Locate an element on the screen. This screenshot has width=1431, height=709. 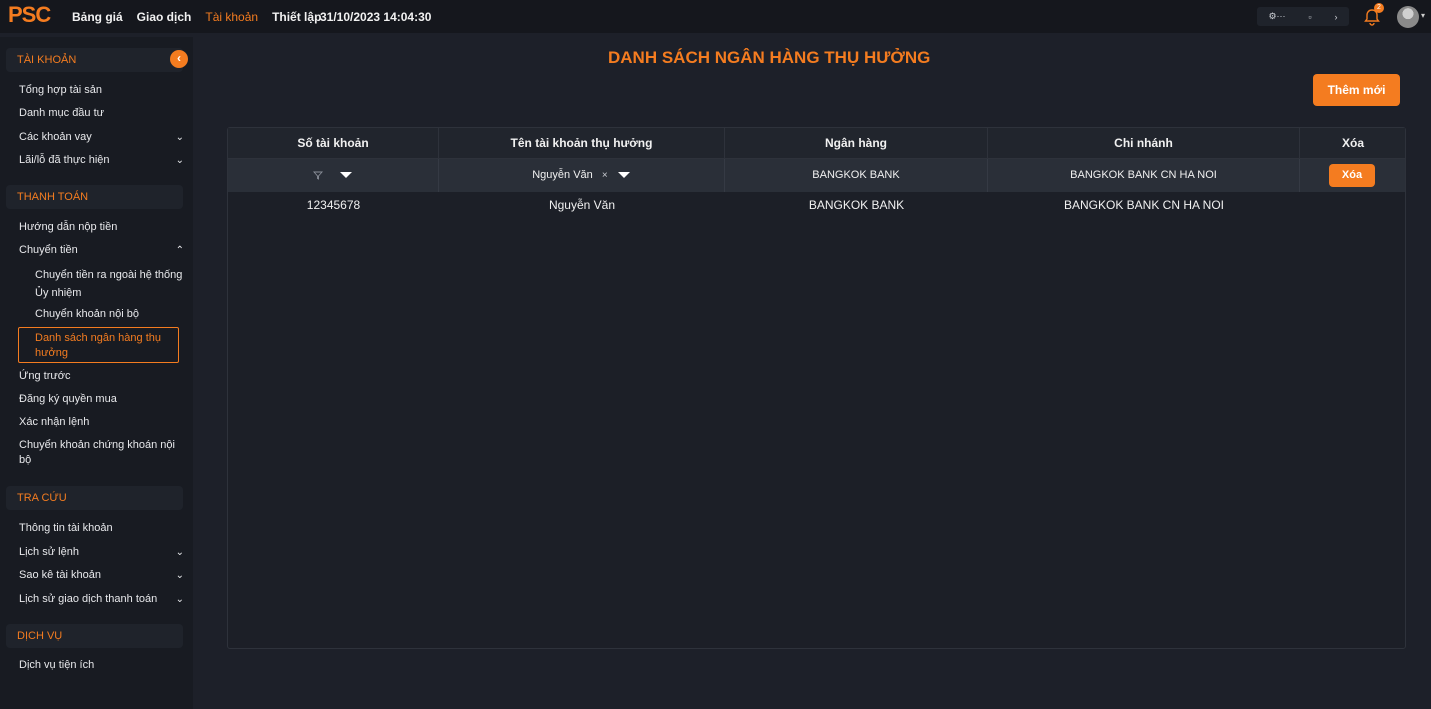
section-tra-cuu: TRA CỨU is located at coordinates (94, 498).